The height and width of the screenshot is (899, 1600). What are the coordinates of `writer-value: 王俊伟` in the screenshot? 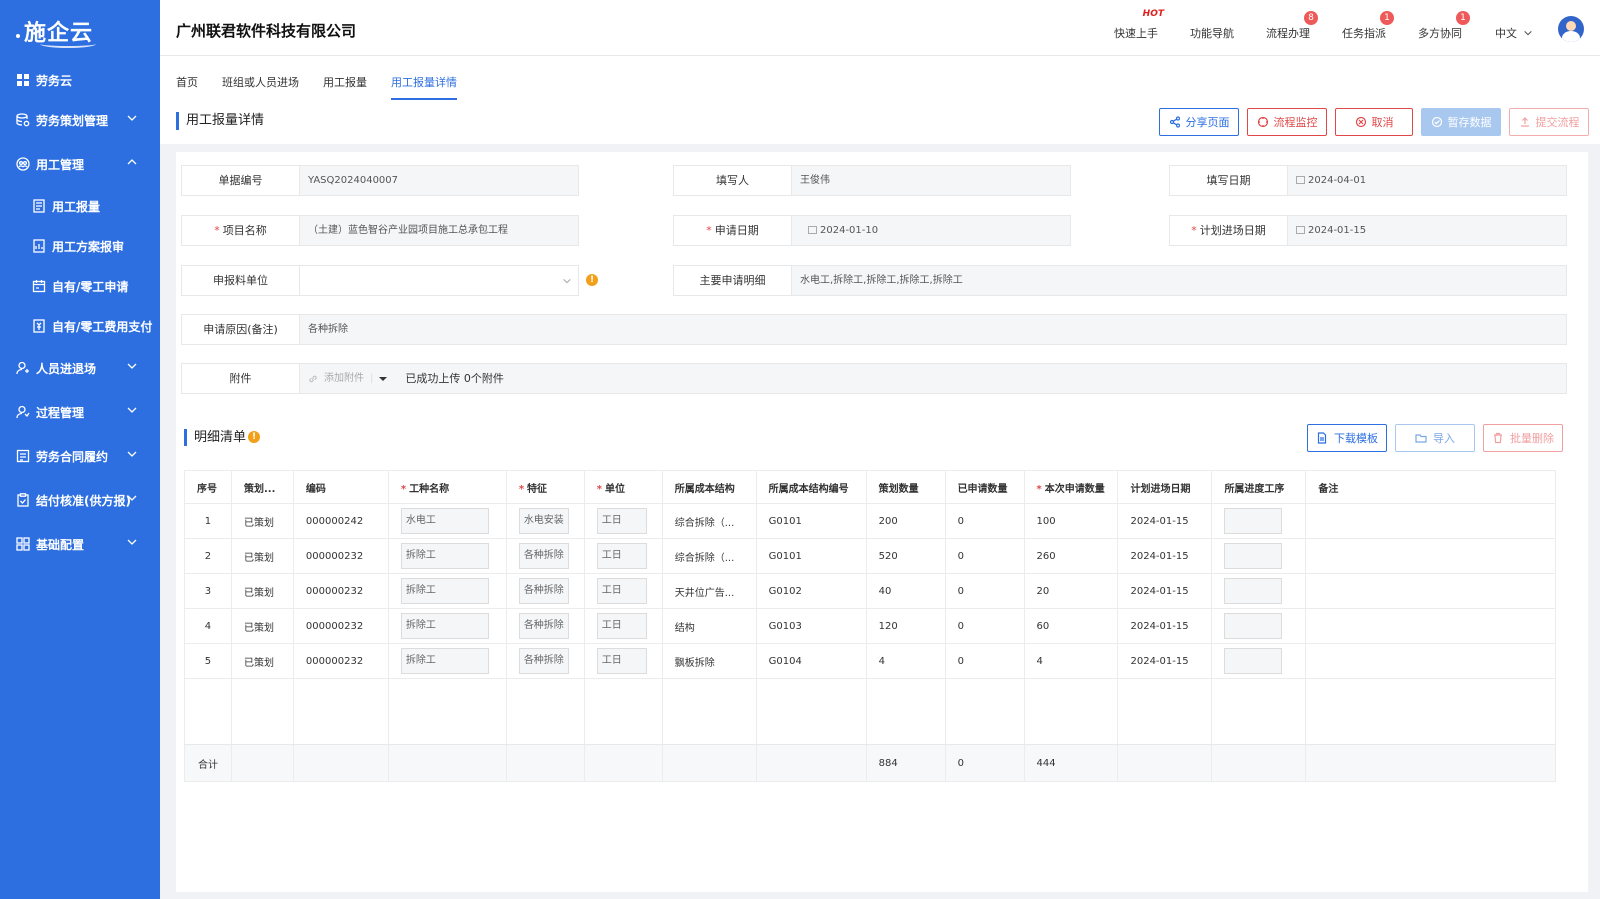 It's located at (931, 180).